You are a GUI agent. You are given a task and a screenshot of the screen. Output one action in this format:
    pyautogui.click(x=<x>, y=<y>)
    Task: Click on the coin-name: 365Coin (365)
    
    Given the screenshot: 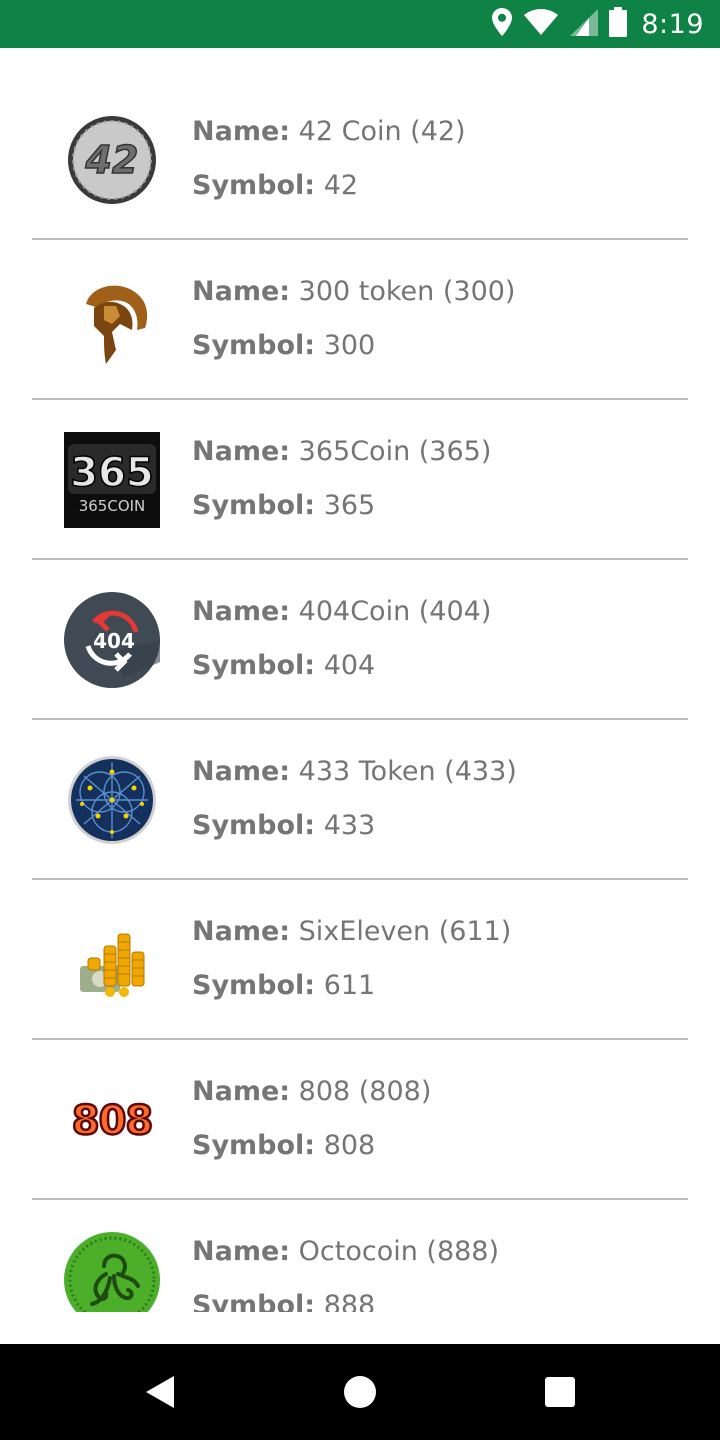 What is the action you would take?
    pyautogui.click(x=395, y=451)
    